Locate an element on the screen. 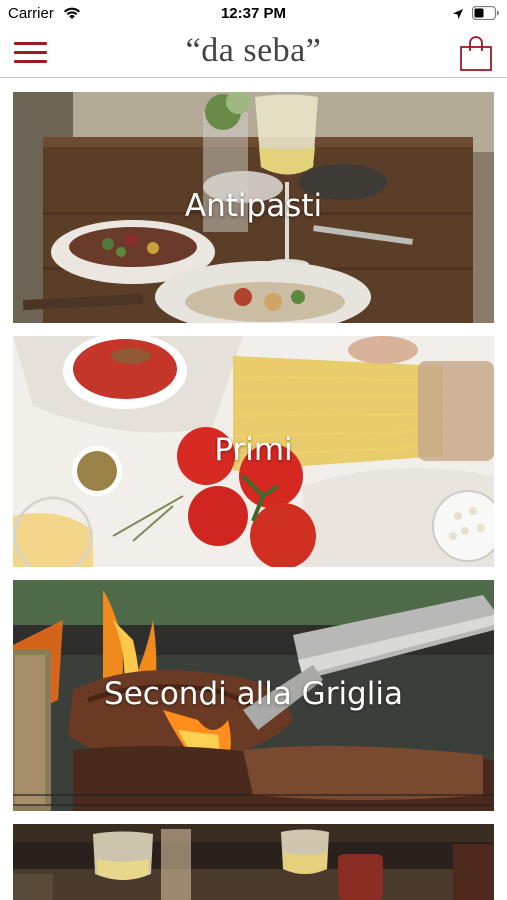  category-label-antipasti: Antipasti is located at coordinates (253, 206).